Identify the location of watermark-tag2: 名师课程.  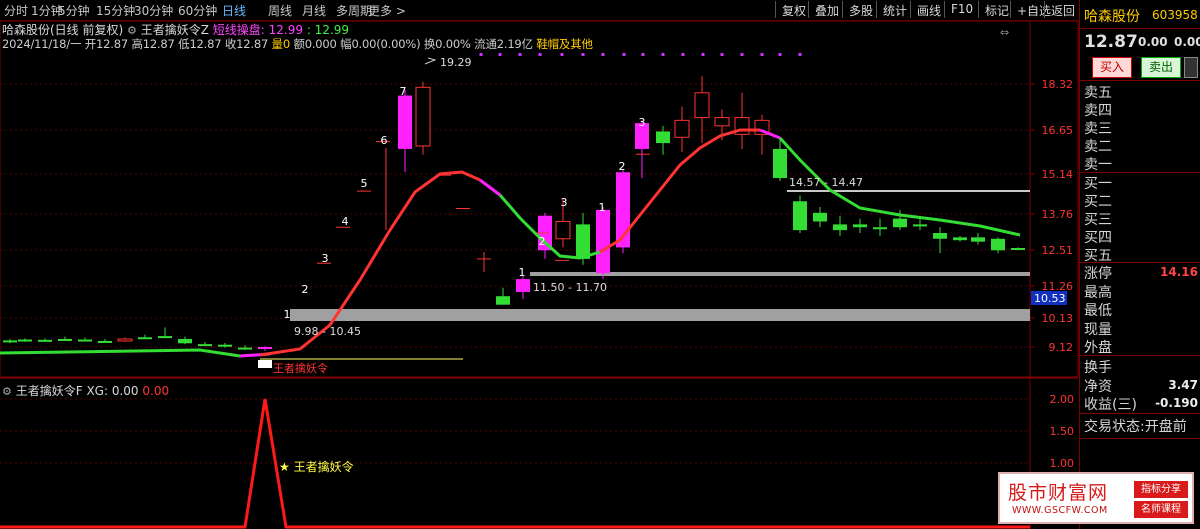
(1161, 509).